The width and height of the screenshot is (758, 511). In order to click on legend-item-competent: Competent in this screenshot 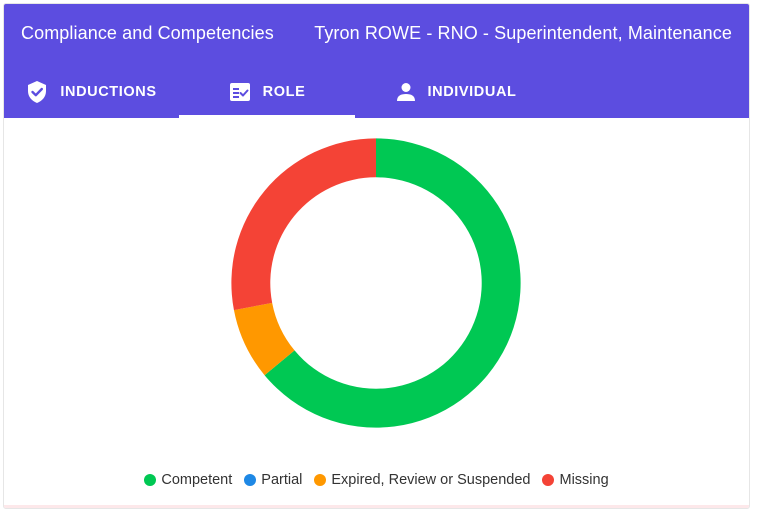, I will do `click(188, 480)`.